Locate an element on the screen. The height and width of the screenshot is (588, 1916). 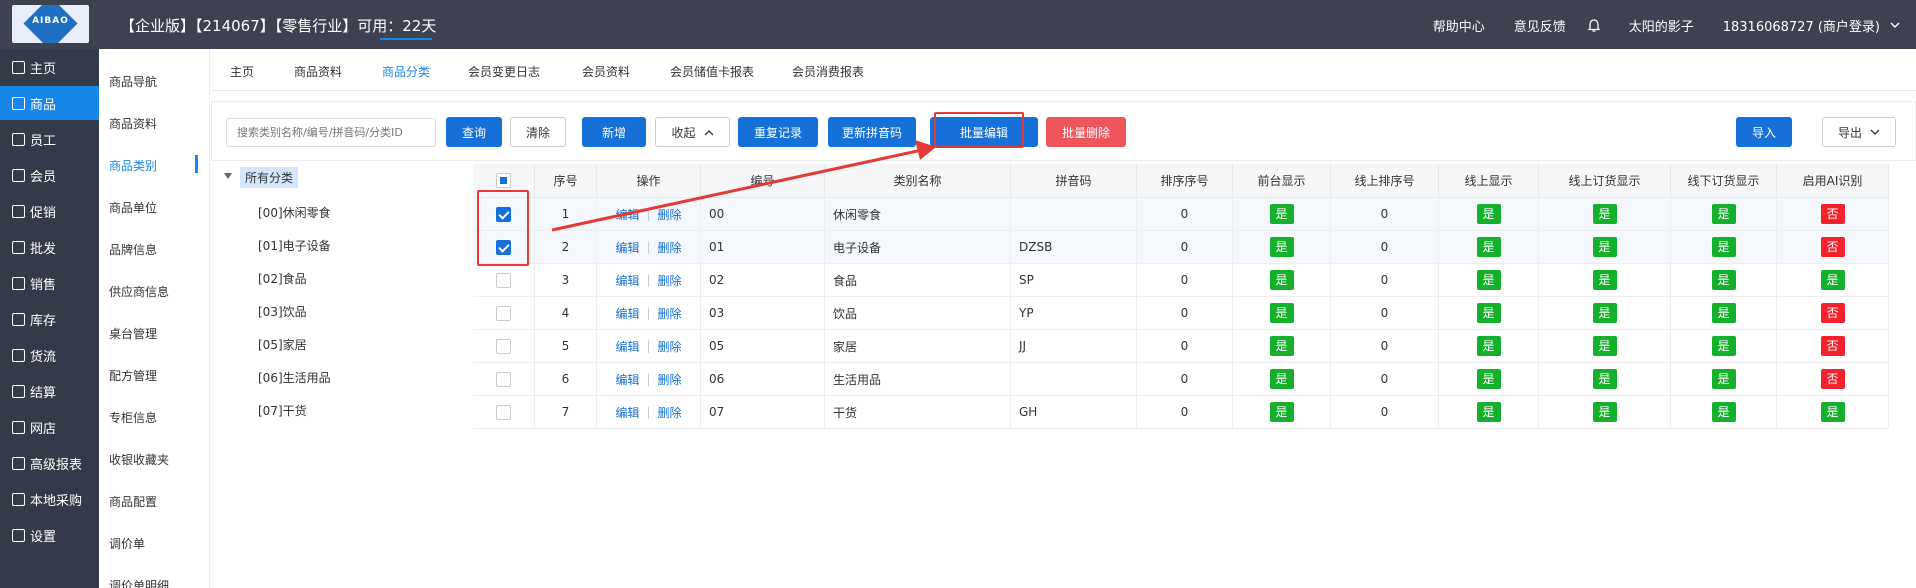
collapse-button: 收起 is located at coordinates (692, 132).